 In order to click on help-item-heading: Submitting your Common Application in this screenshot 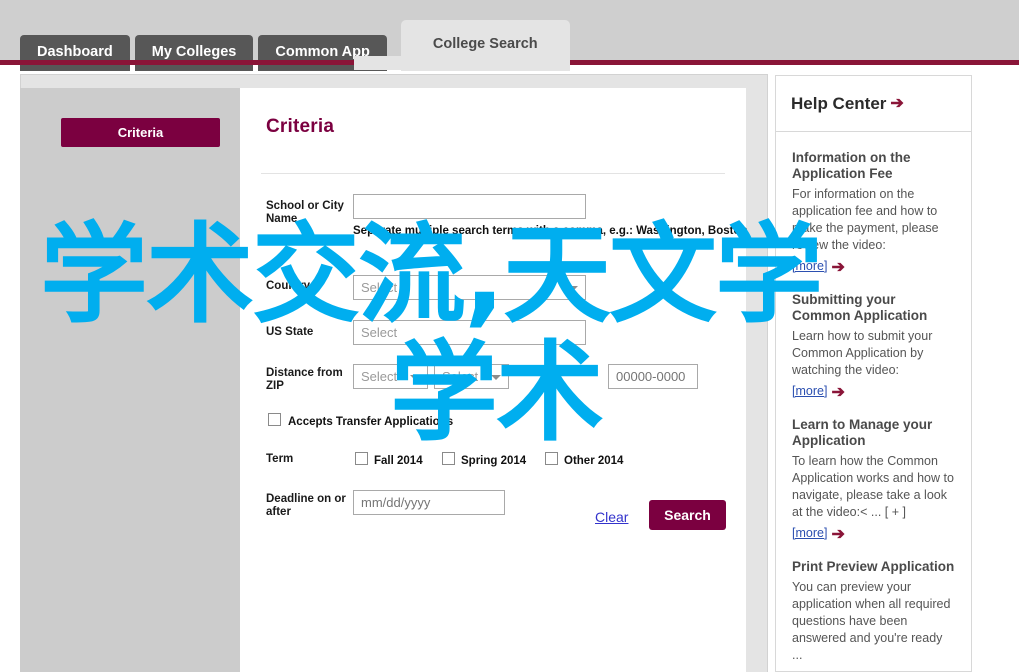, I will do `click(860, 307)`.